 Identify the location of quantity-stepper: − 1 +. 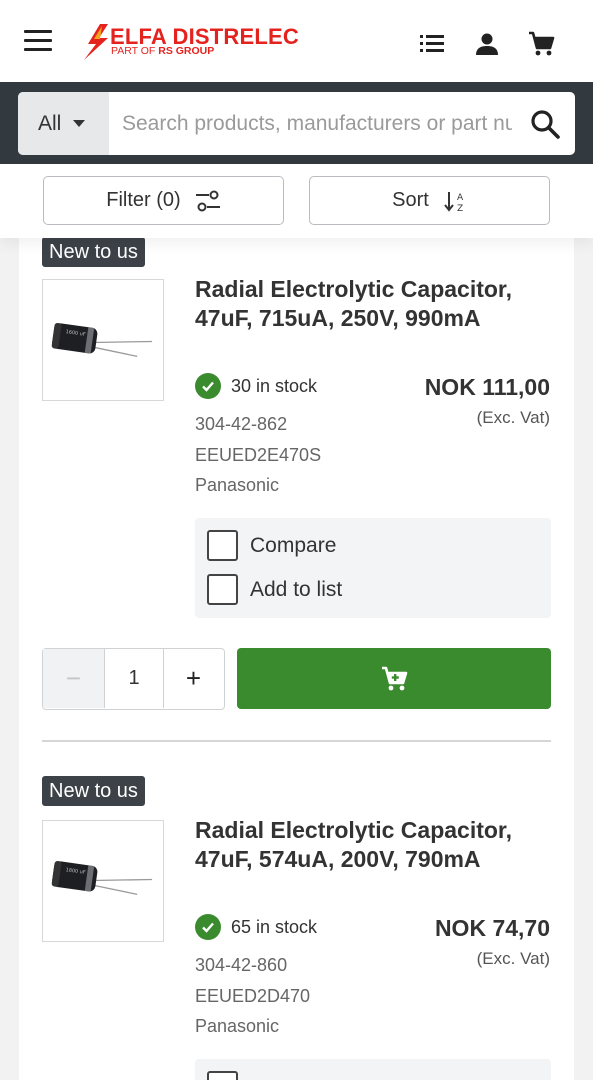
(133, 679).